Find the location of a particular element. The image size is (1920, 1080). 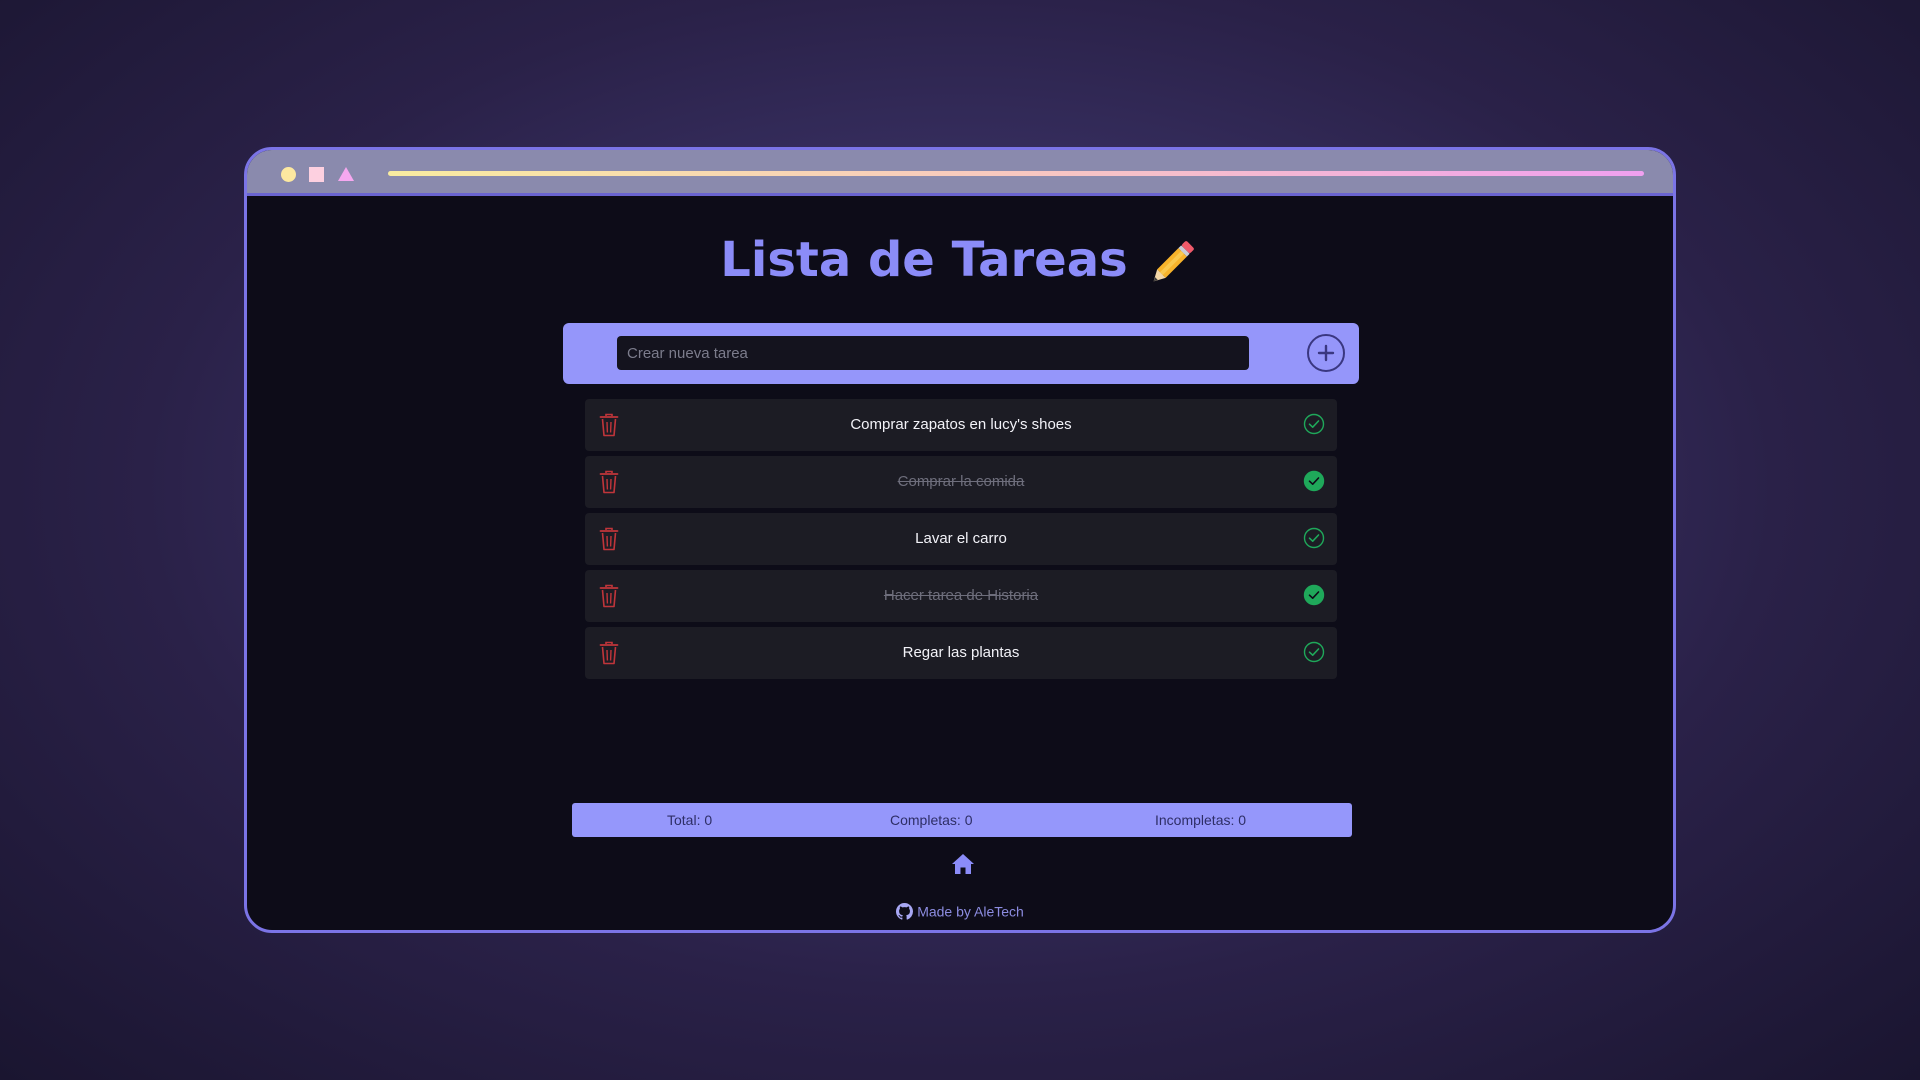

window-titlebar is located at coordinates (960, 173).